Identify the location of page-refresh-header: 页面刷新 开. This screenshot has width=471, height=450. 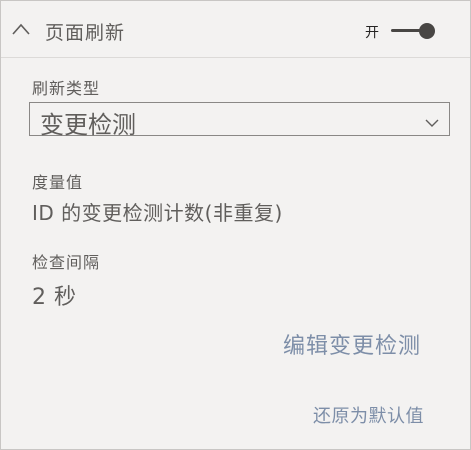
(235, 29).